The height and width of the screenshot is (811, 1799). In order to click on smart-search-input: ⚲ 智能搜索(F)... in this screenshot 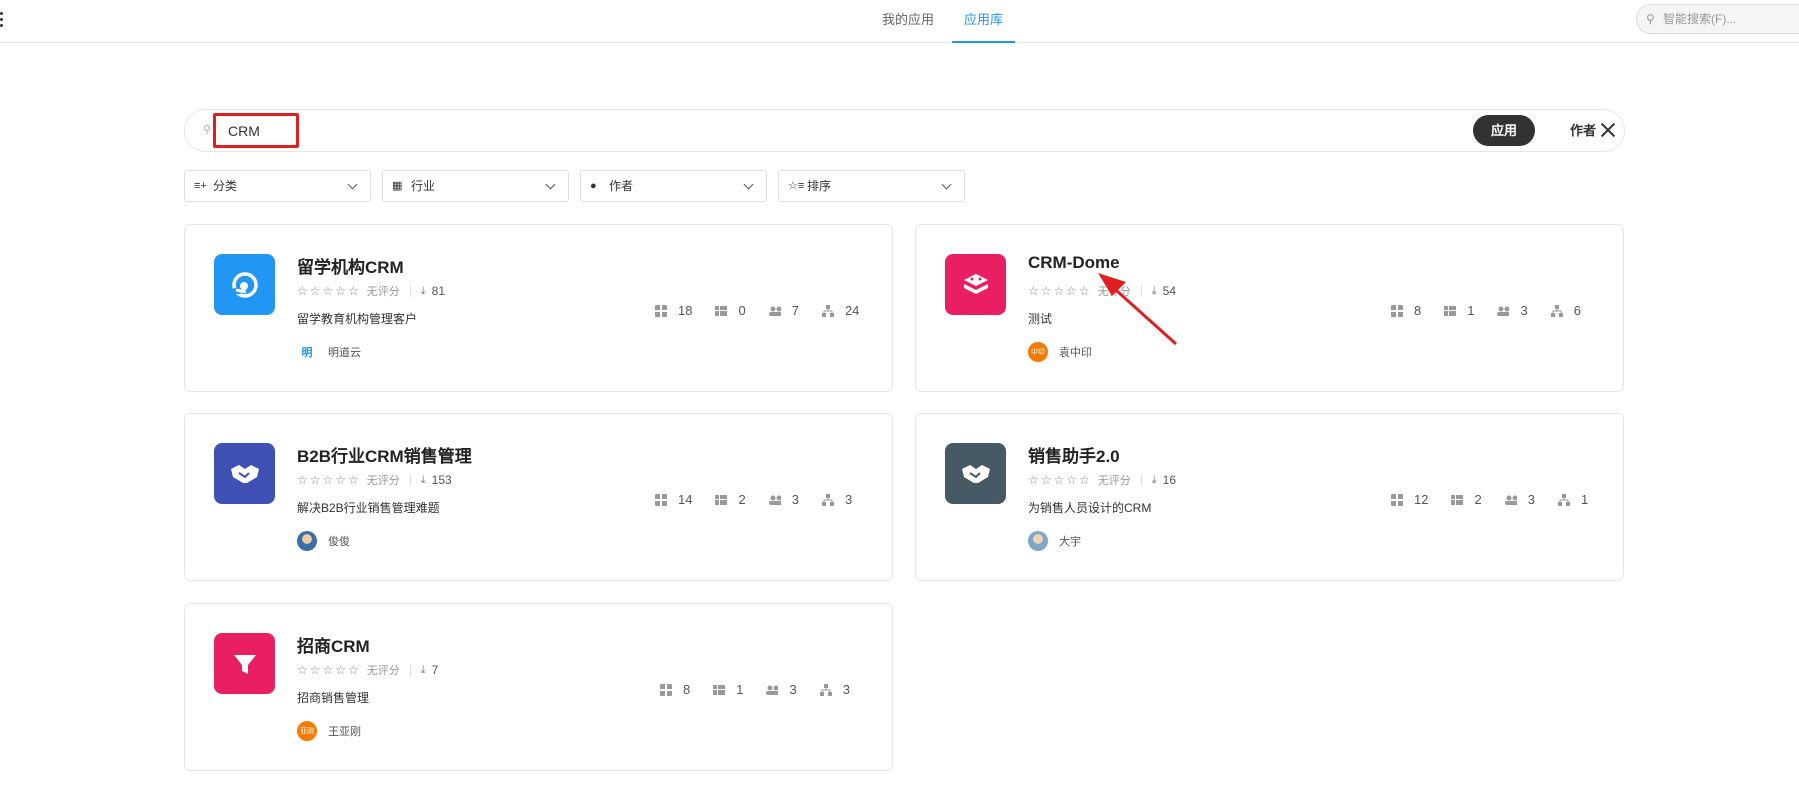, I will do `click(1717, 19)`.